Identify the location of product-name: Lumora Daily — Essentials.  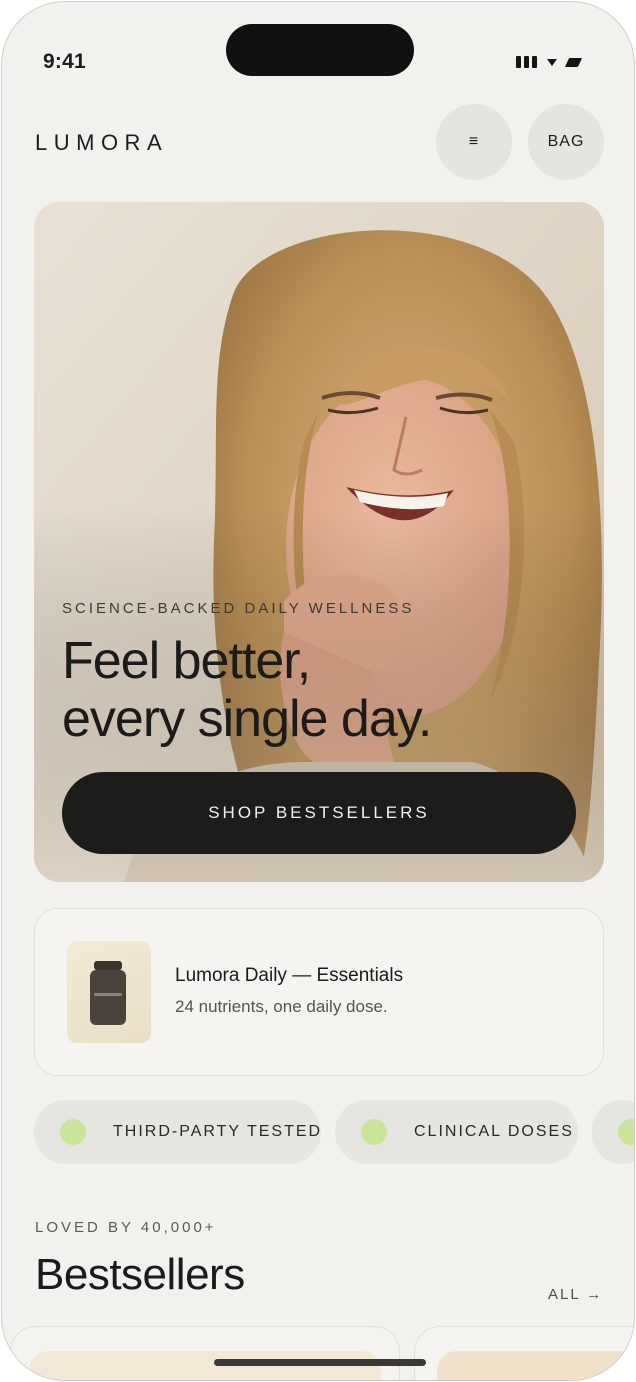
(289, 975).